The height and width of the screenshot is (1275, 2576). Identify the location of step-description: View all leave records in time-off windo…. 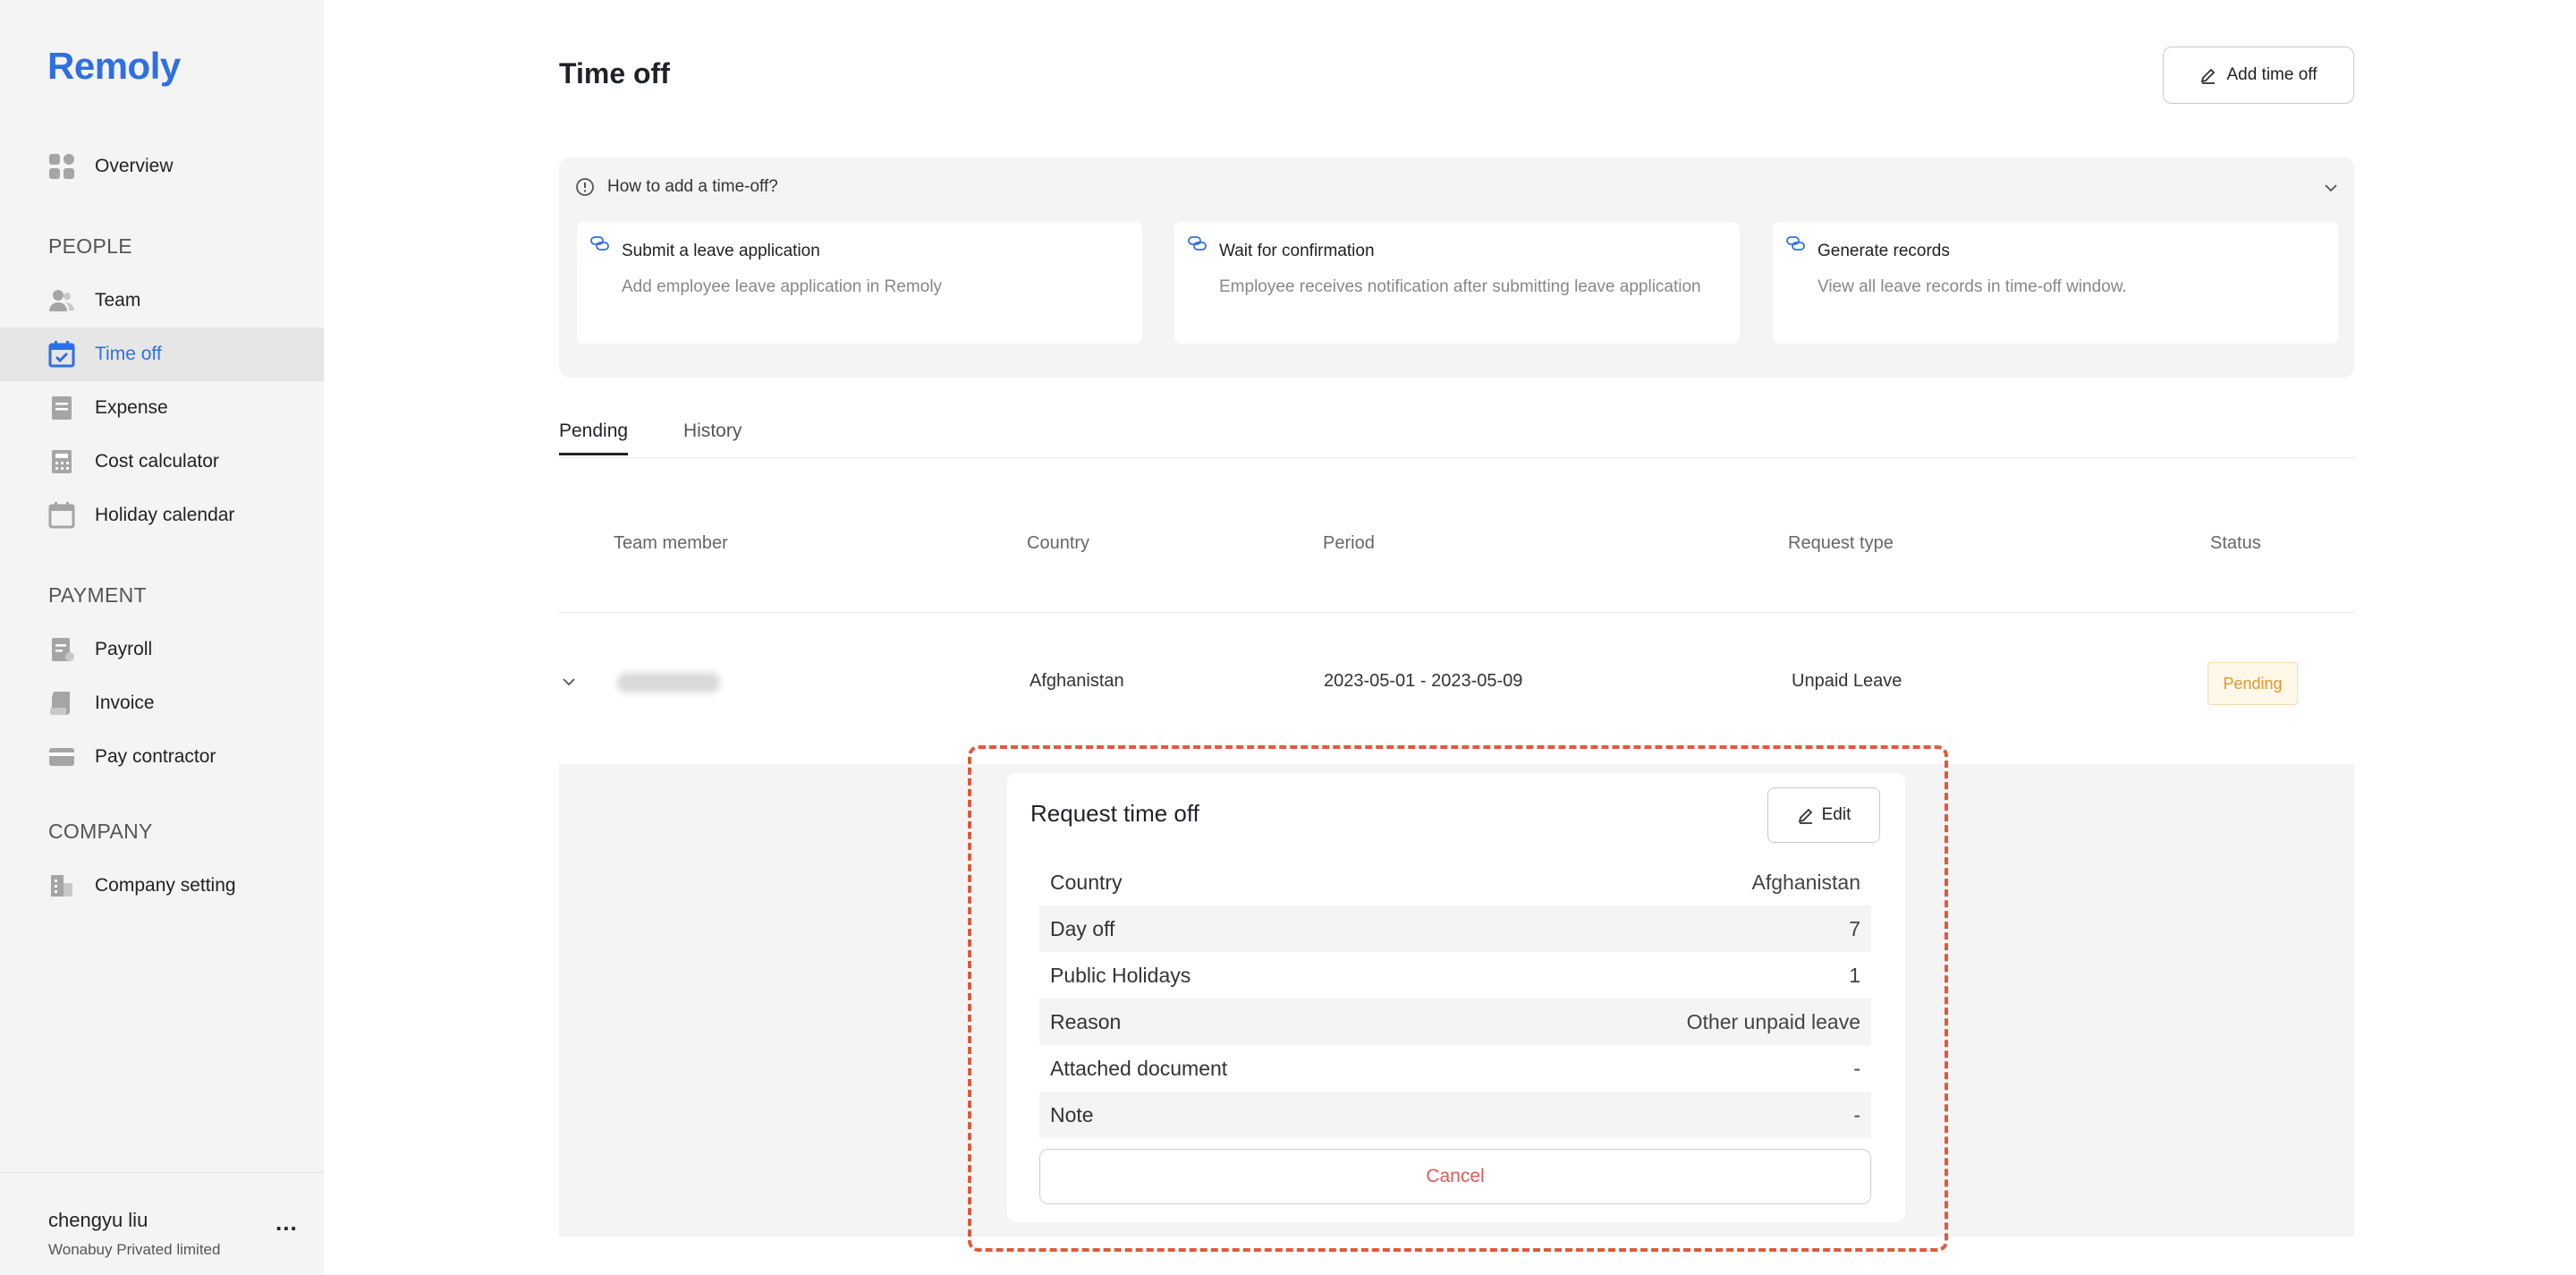
(1972, 286).